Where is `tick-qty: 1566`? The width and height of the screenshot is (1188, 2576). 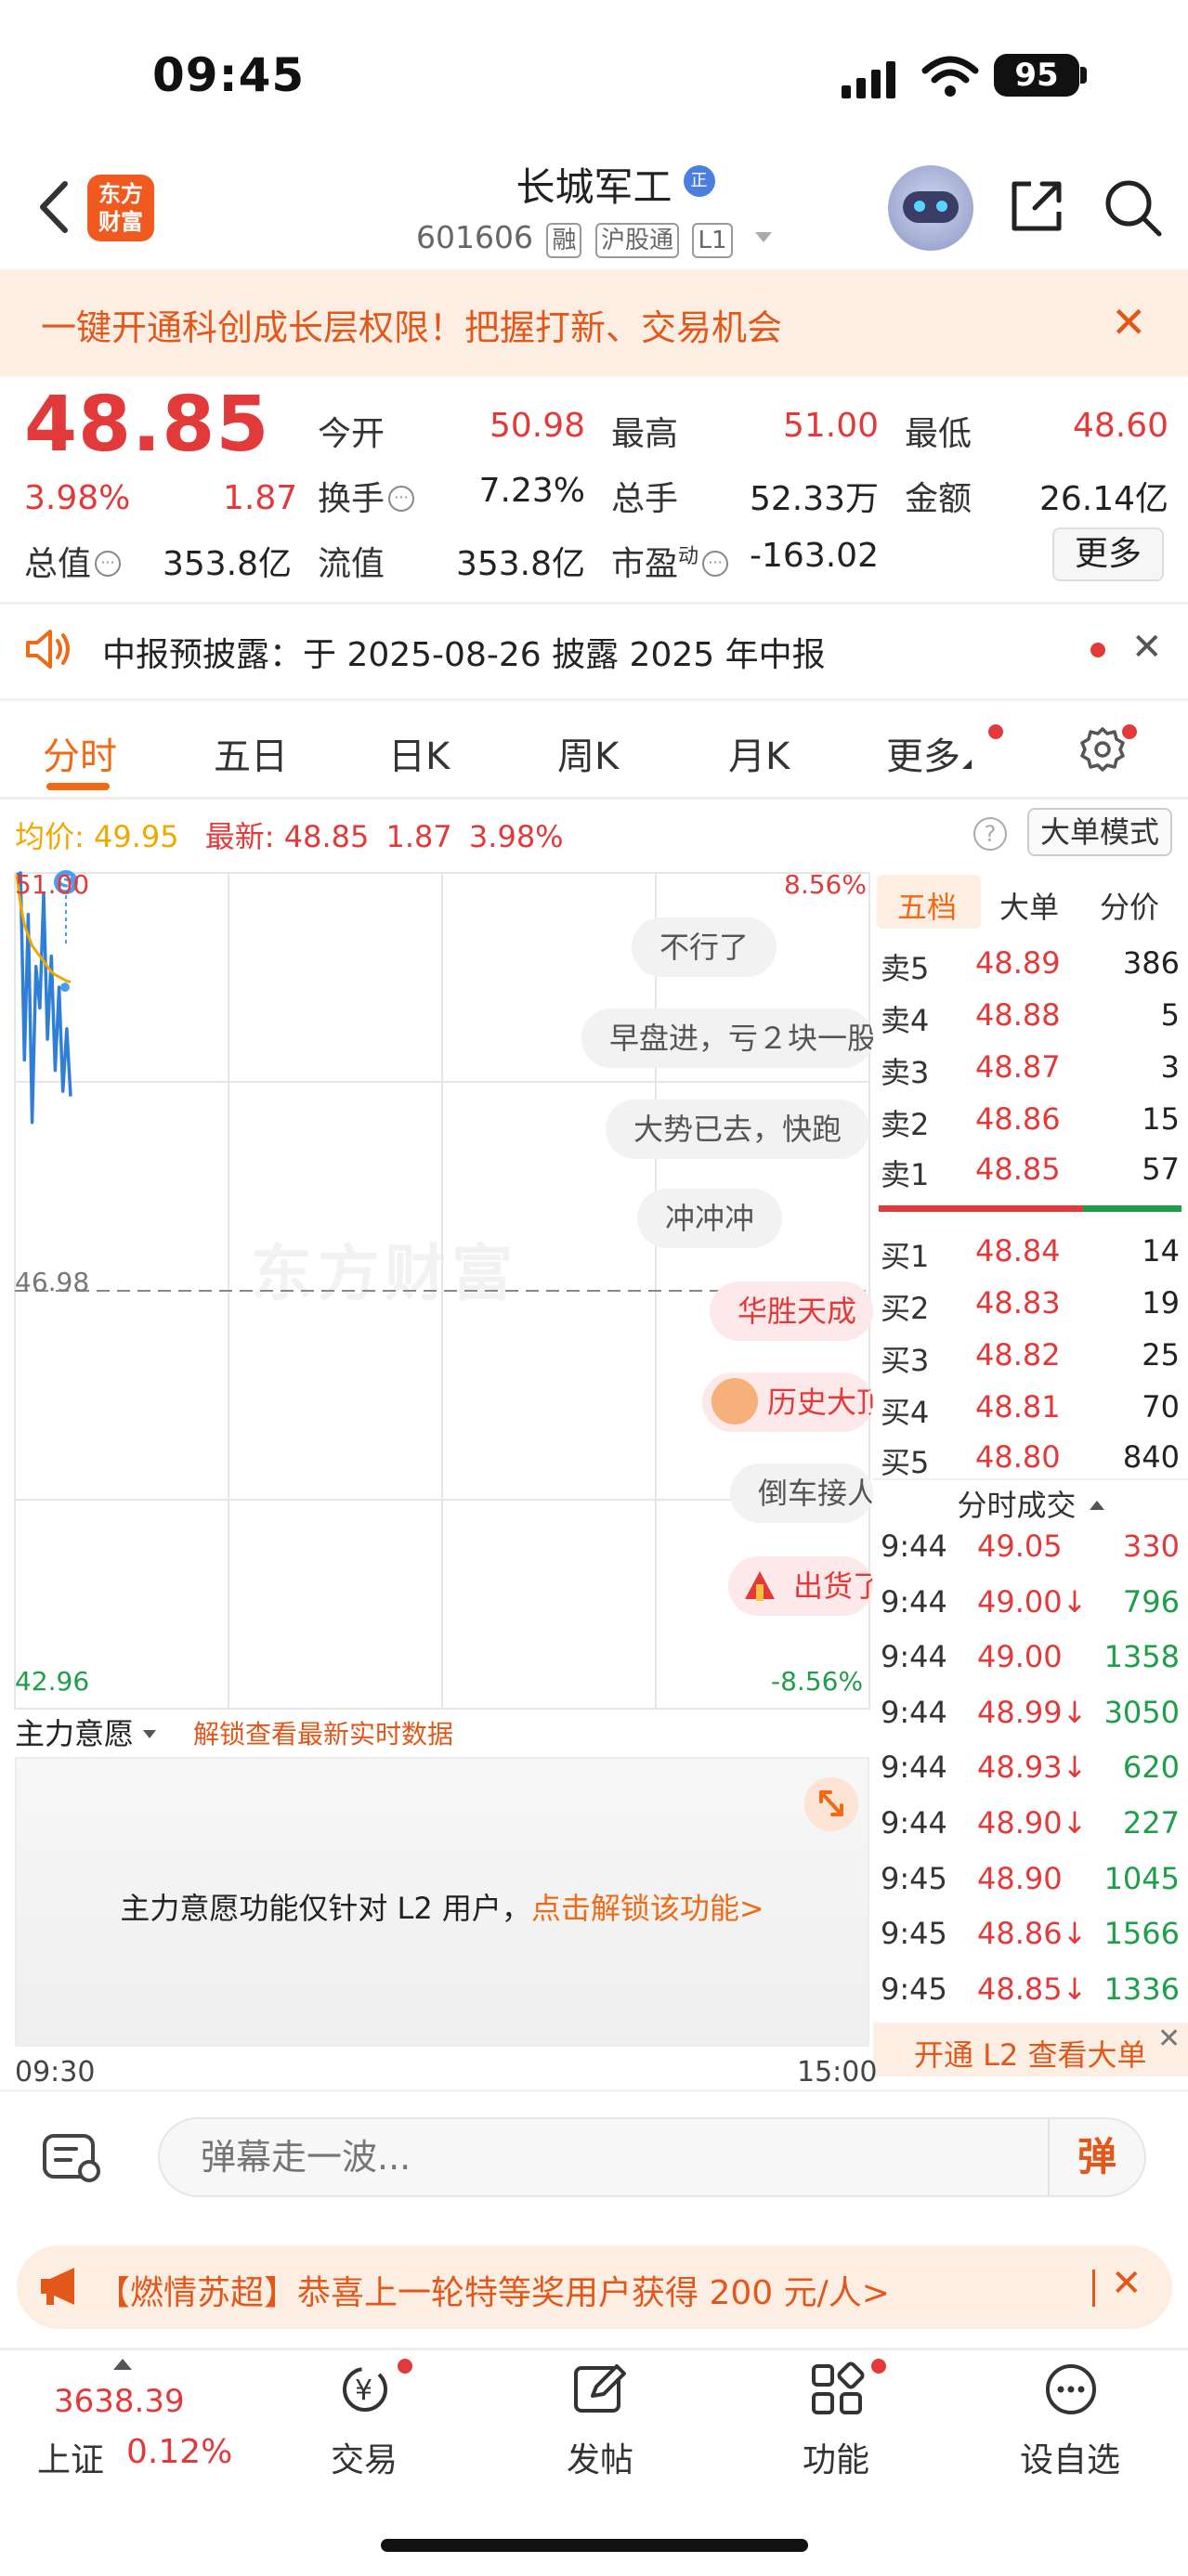
tick-qty: 1566 is located at coordinates (1141, 1933).